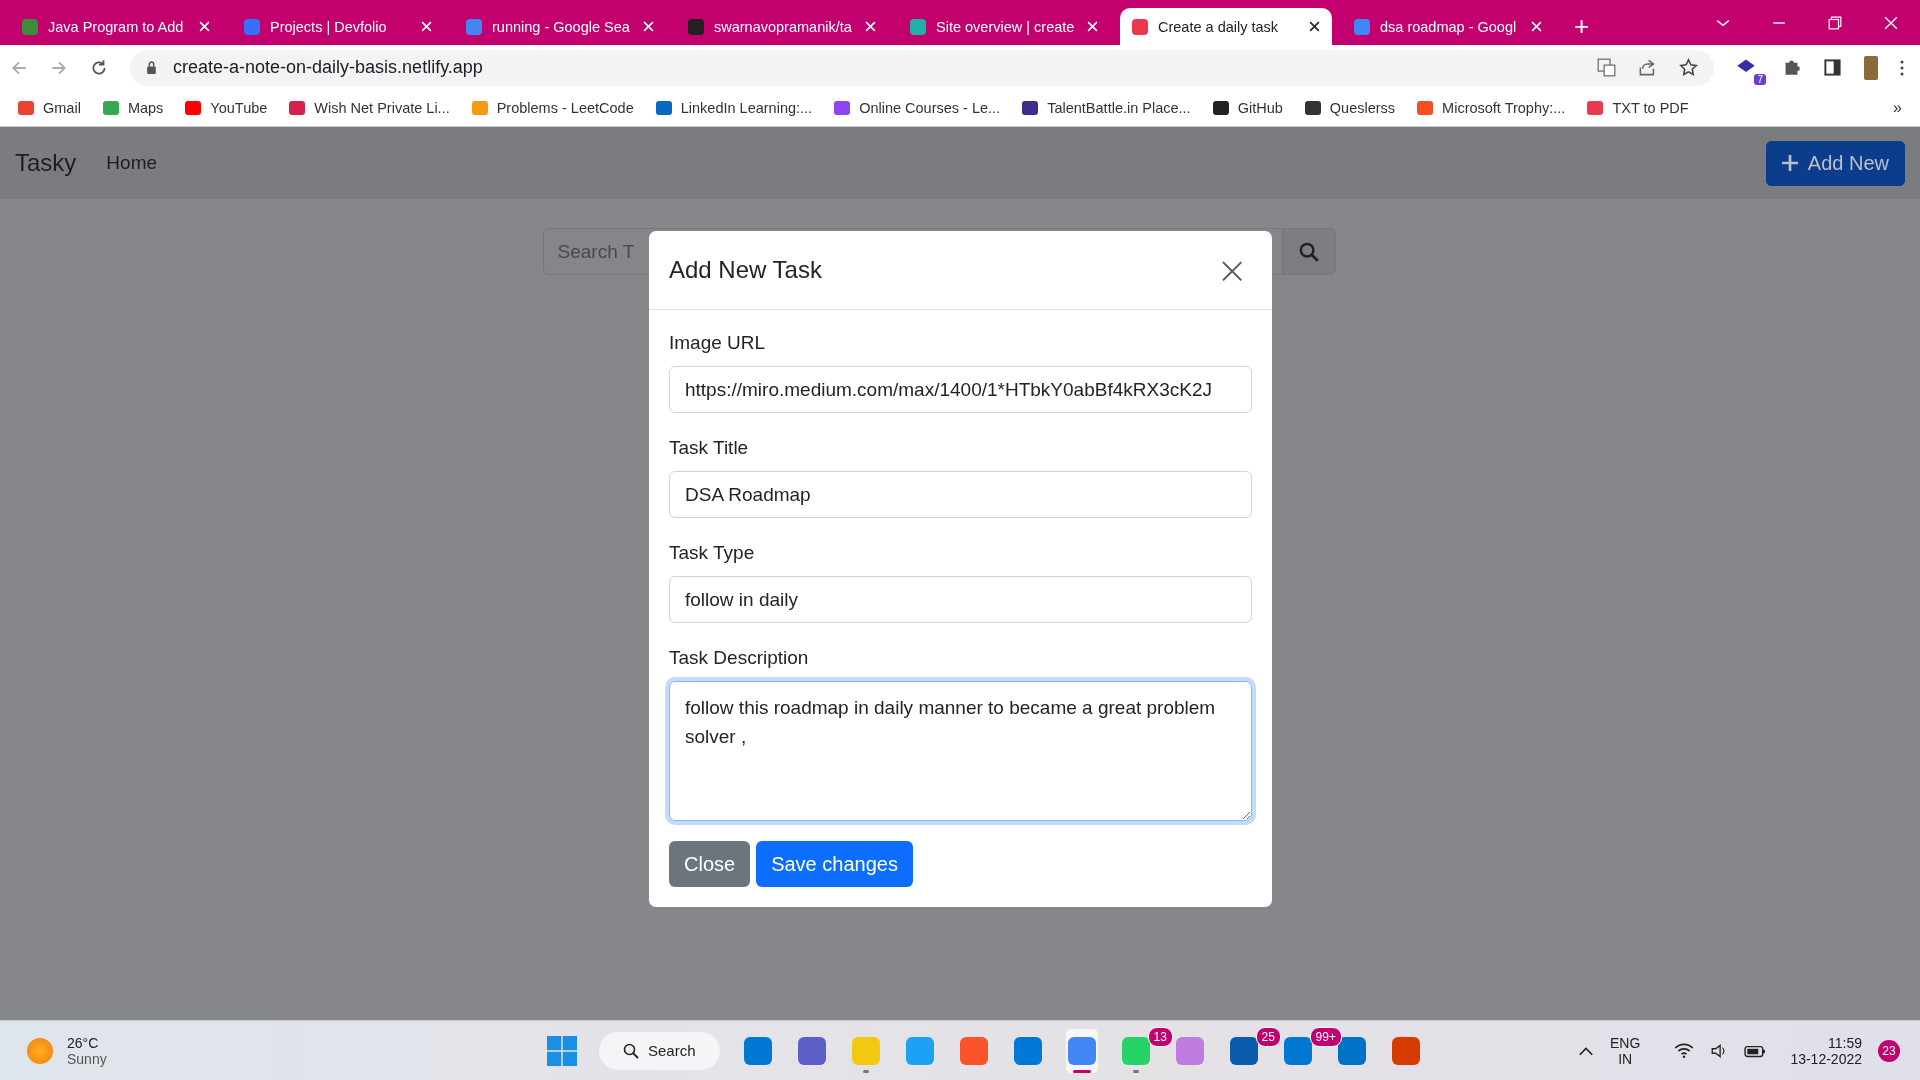 The height and width of the screenshot is (1080, 1920). What do you see at coordinates (1902, 67) in the screenshot?
I see `menu-icon` at bounding box center [1902, 67].